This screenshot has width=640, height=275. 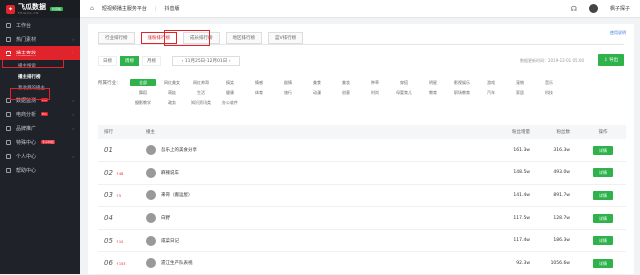 What do you see at coordinates (28, 12) in the screenshot?
I see `brand-sub: FEIGUA.CN` at bounding box center [28, 12].